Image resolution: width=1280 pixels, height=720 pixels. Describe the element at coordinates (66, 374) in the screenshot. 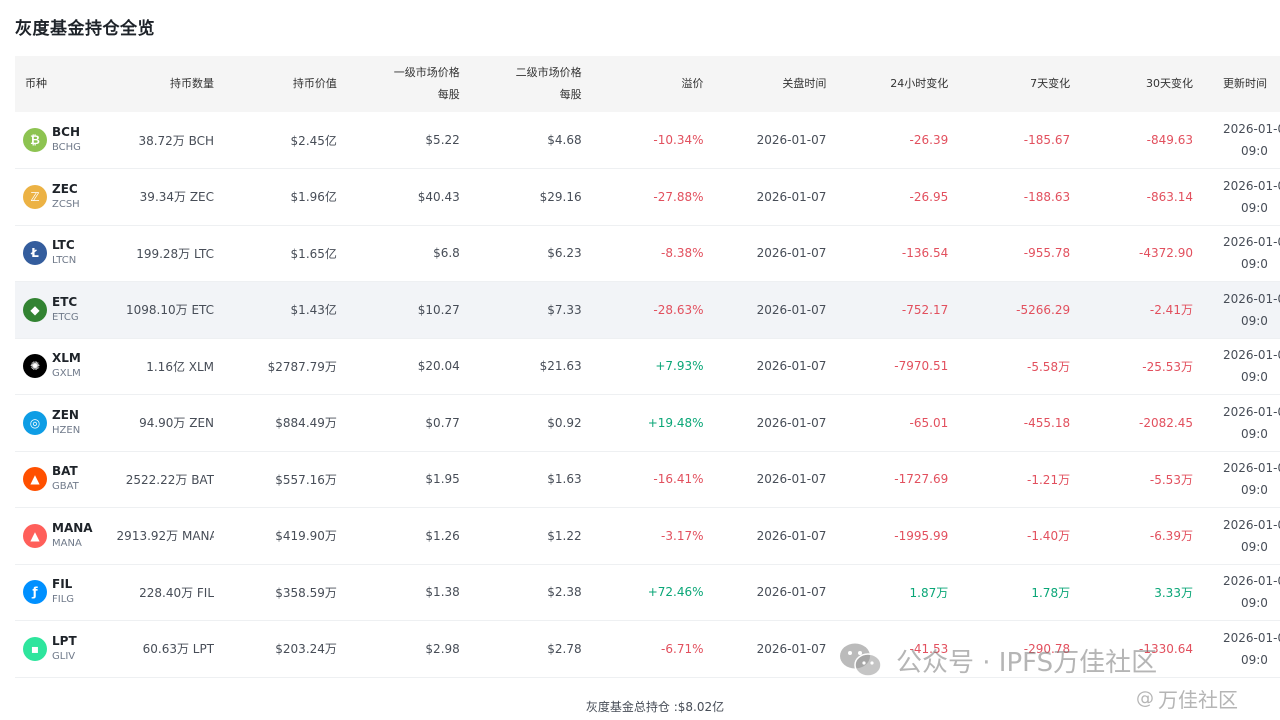

I see `trust-ticker: GXLM` at that location.